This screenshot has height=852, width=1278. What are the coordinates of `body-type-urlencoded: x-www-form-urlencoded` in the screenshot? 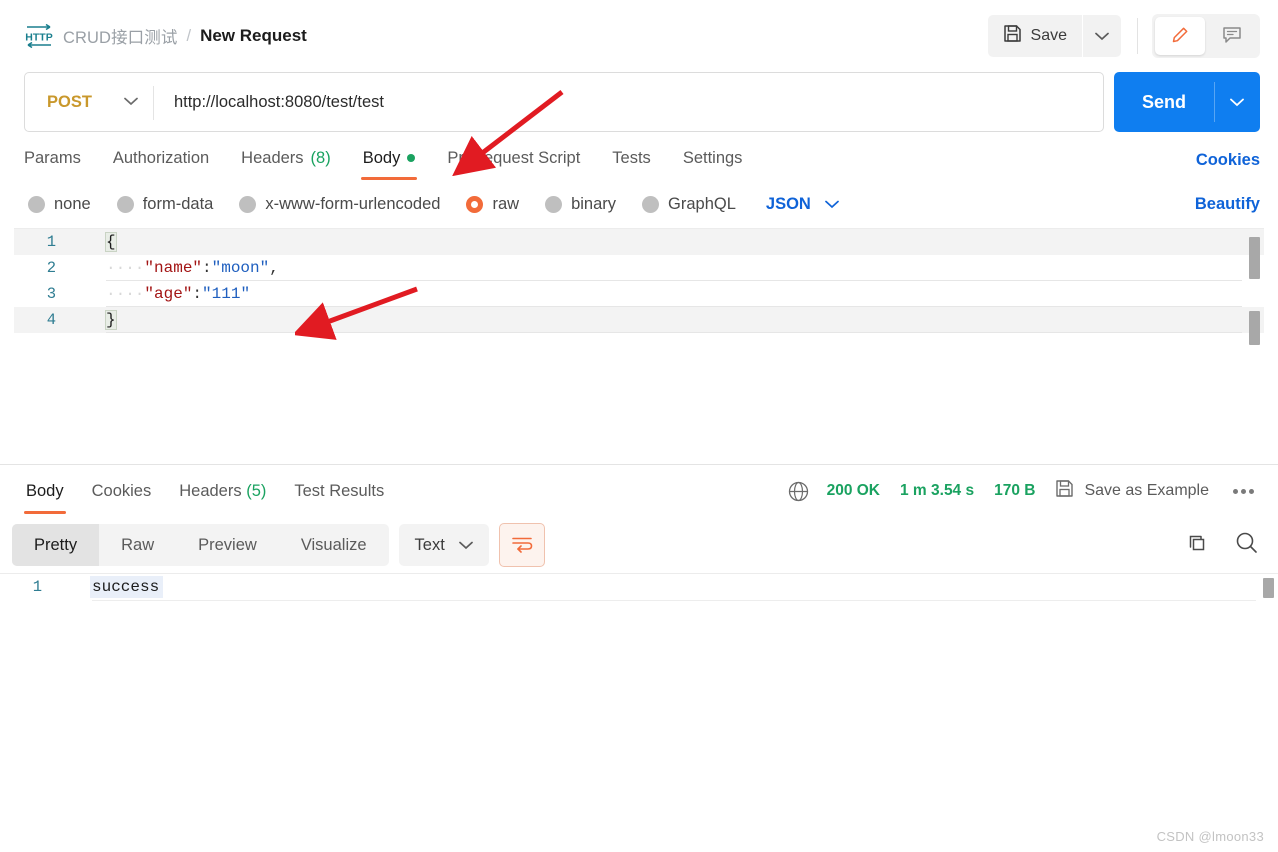 It's located at (339, 204).